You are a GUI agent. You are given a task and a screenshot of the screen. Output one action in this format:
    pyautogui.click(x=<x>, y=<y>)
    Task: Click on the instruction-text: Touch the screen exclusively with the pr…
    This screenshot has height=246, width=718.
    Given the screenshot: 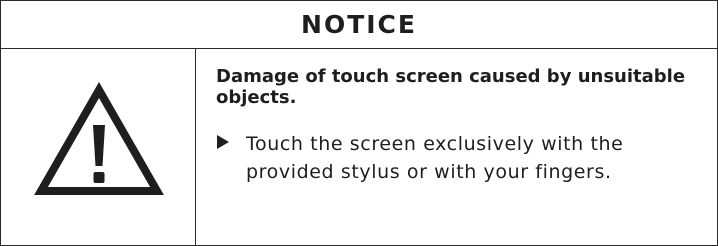 What is the action you would take?
    pyautogui.click(x=435, y=158)
    